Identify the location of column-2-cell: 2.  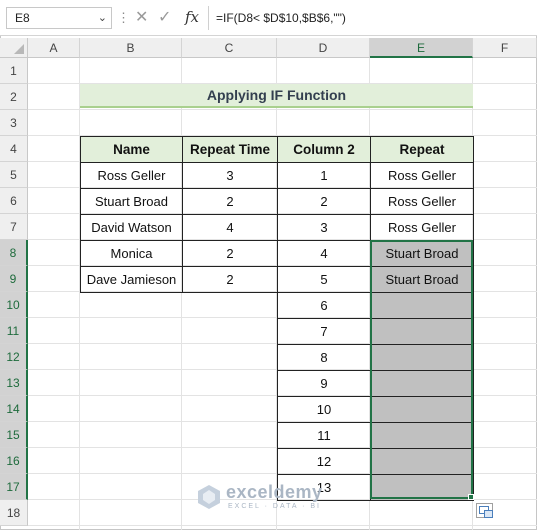
(324, 201).